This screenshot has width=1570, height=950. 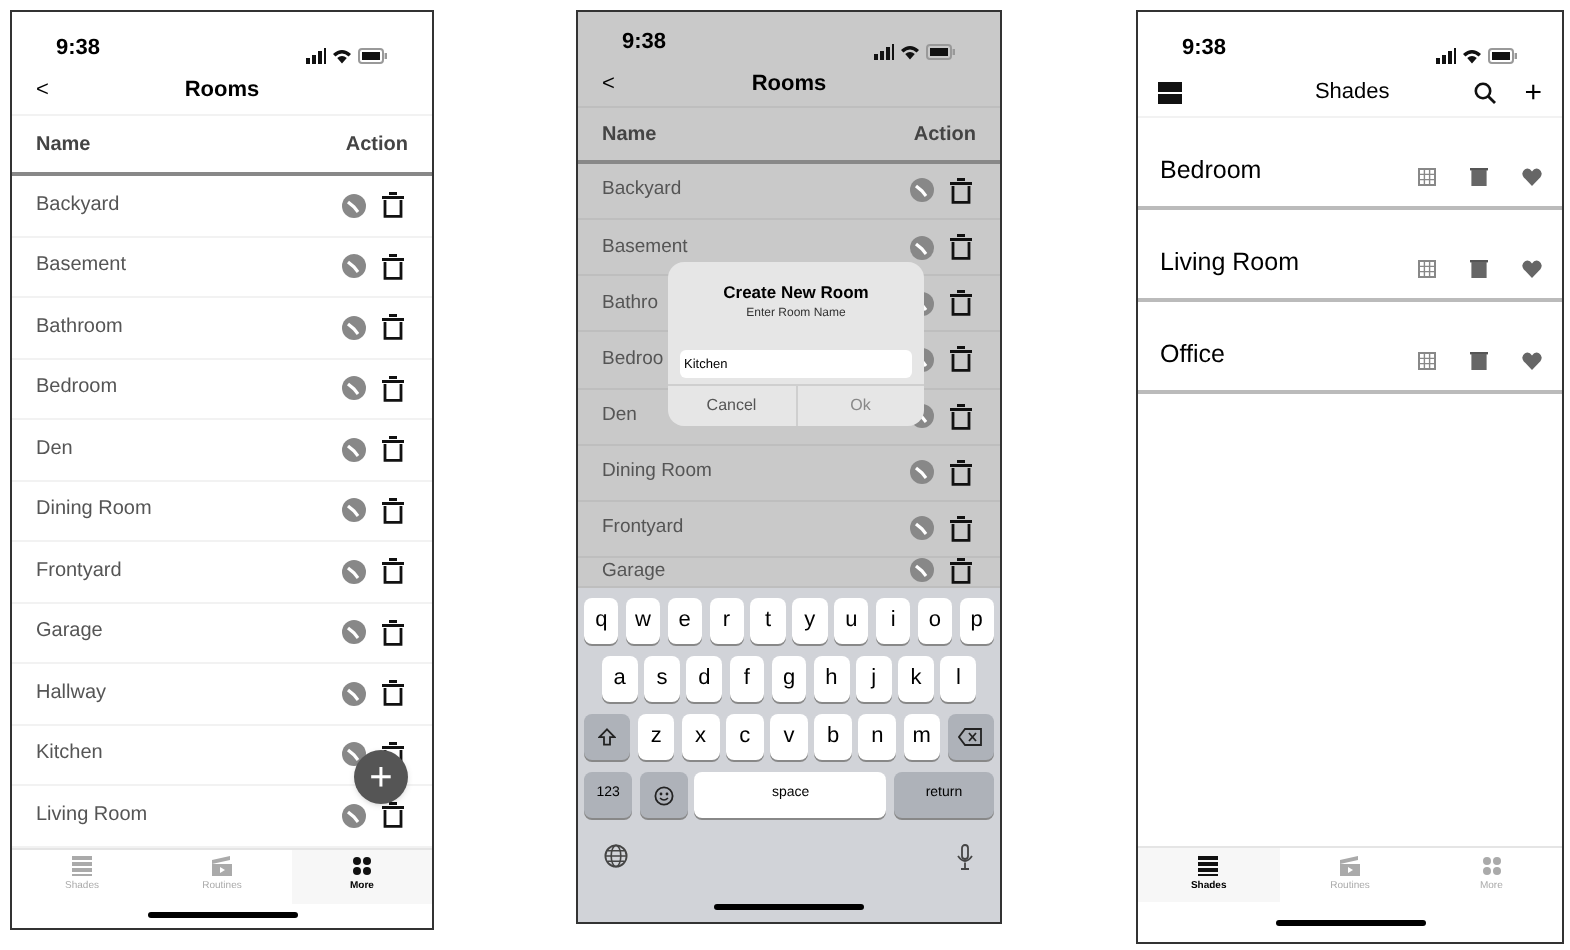 I want to click on menu-icon, so click(x=1170, y=92).